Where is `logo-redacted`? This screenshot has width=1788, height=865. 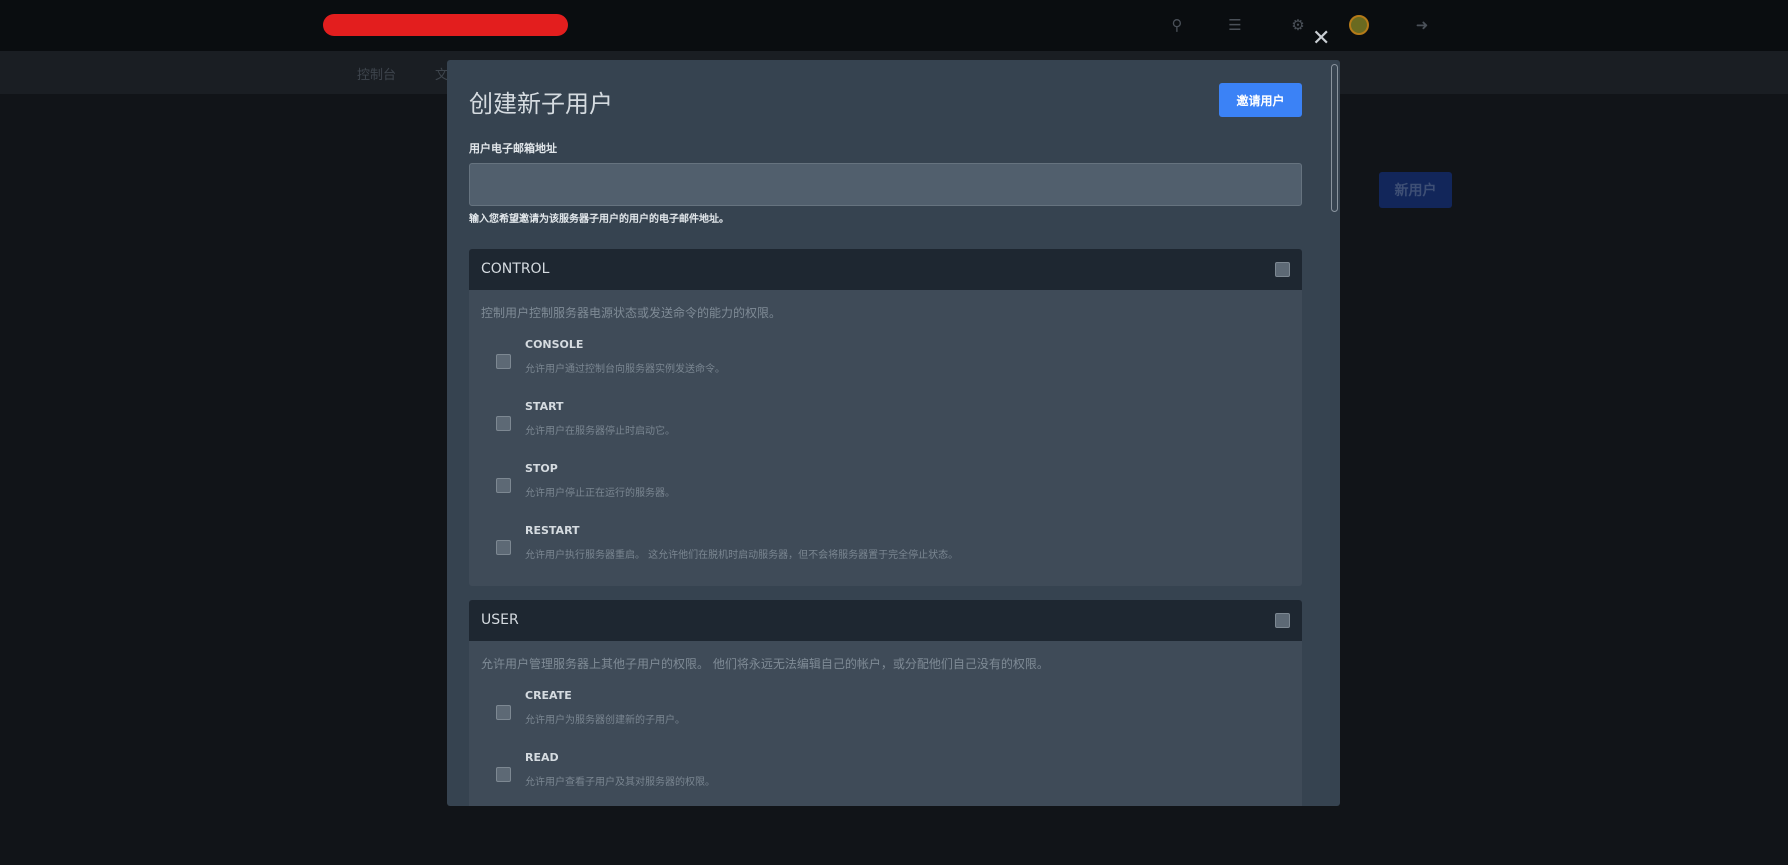 logo-redacted is located at coordinates (445, 25).